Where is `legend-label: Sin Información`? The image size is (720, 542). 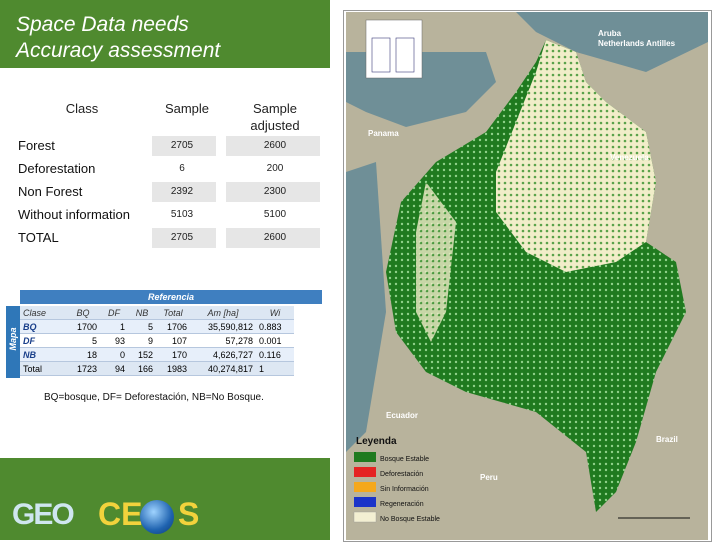 legend-label: Sin Información is located at coordinates (404, 489).